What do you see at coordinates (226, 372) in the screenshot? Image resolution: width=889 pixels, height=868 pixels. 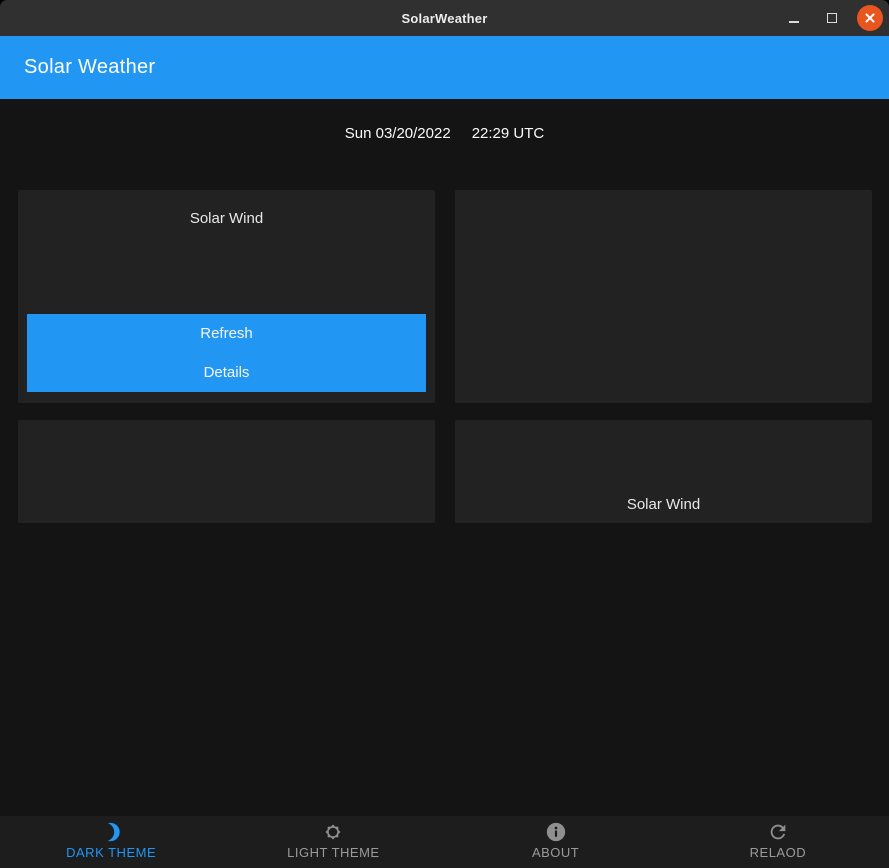 I see `details-button: Details` at bounding box center [226, 372].